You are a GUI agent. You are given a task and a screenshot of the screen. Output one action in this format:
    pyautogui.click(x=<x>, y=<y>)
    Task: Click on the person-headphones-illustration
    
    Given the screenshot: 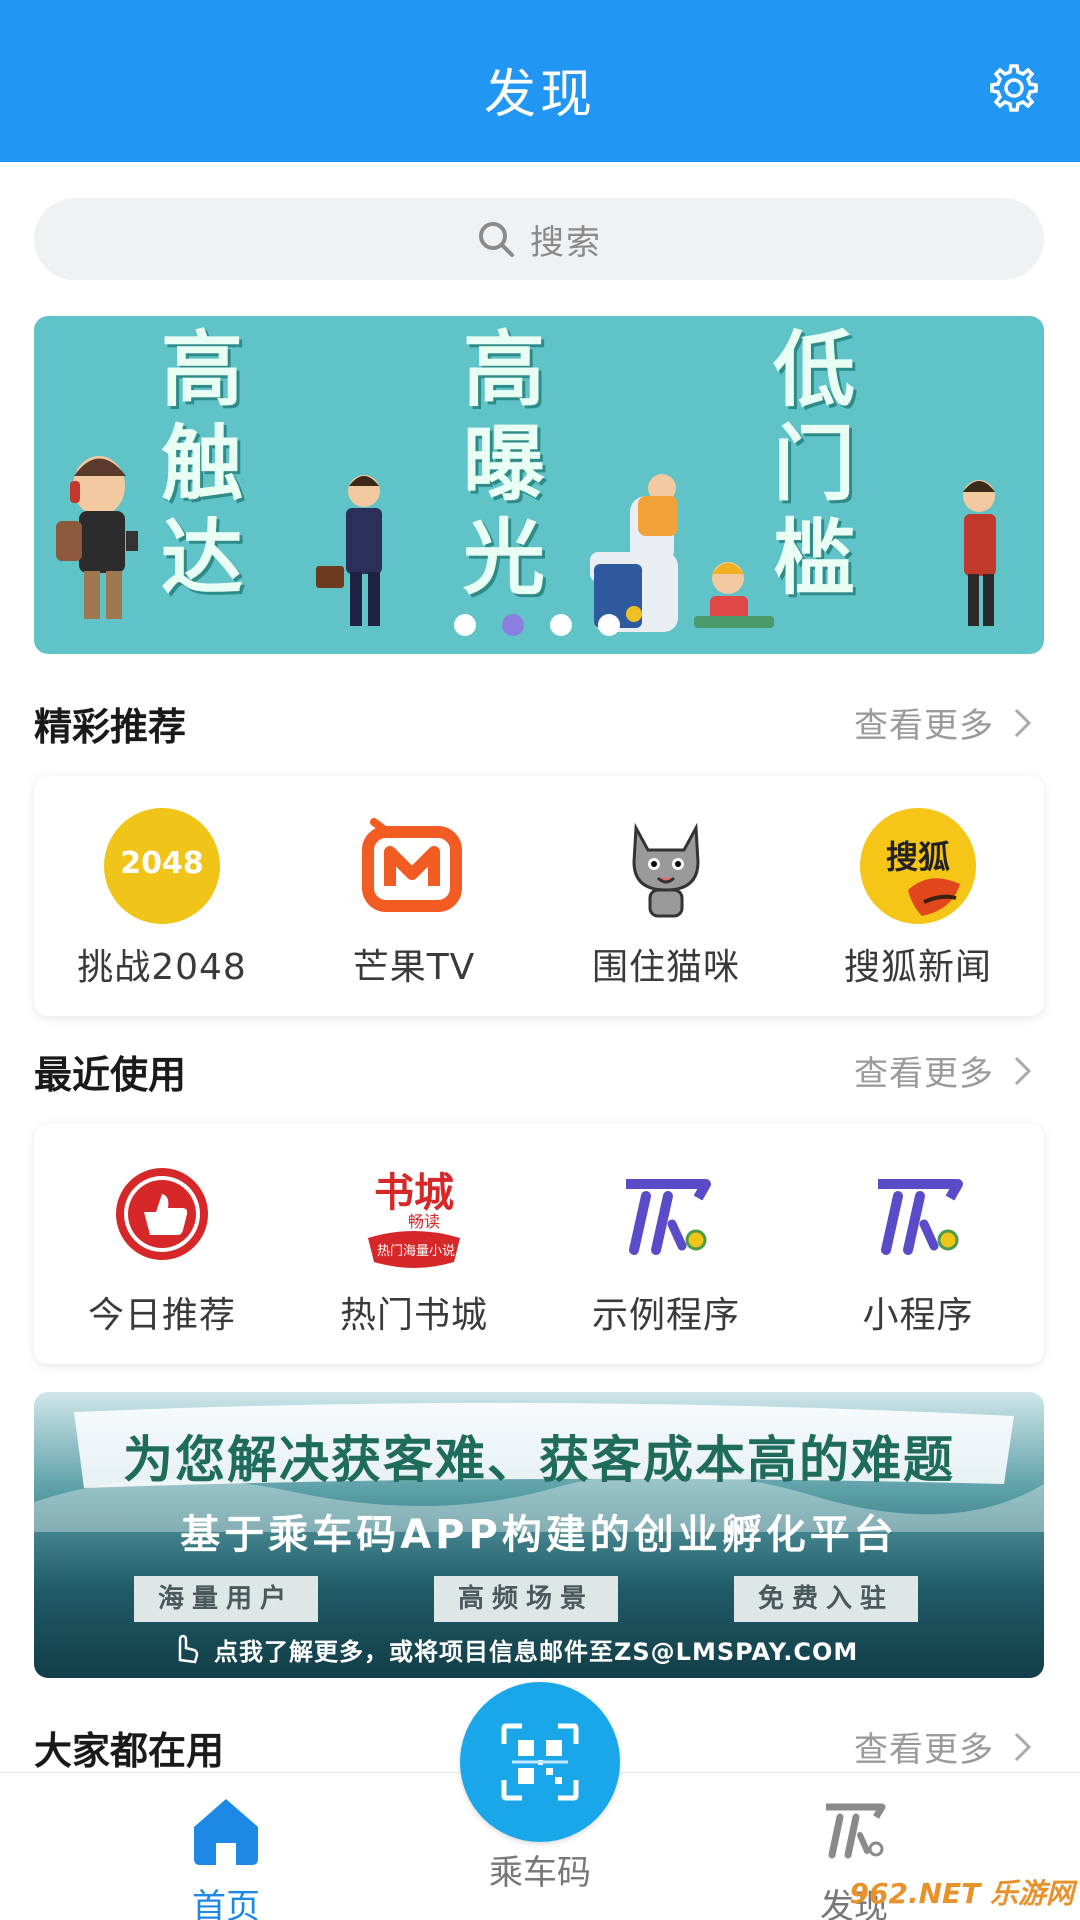 What is the action you would take?
    pyautogui.click(x=97, y=537)
    